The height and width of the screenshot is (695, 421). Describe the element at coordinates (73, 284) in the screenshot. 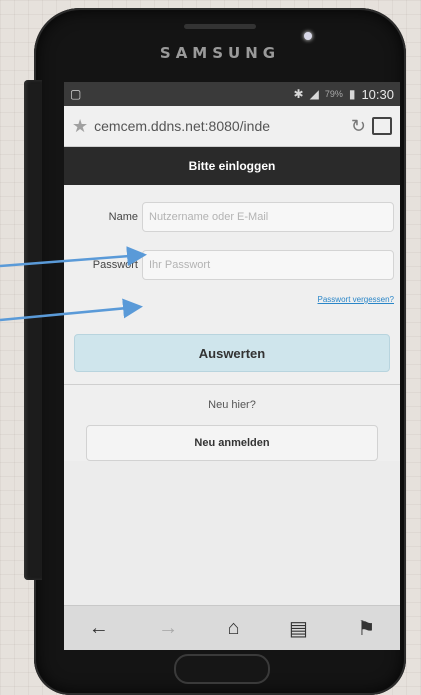

I see `annotation-arrows` at that location.